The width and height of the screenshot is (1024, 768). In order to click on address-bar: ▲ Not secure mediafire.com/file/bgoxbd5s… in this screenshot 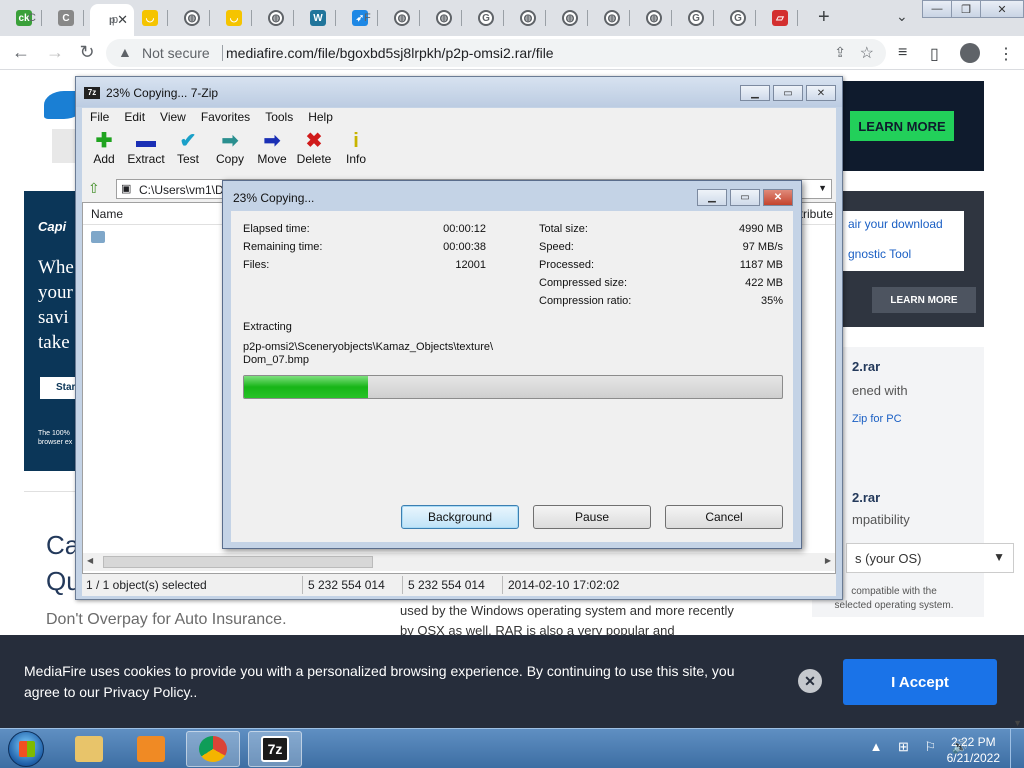, I will do `click(496, 53)`.